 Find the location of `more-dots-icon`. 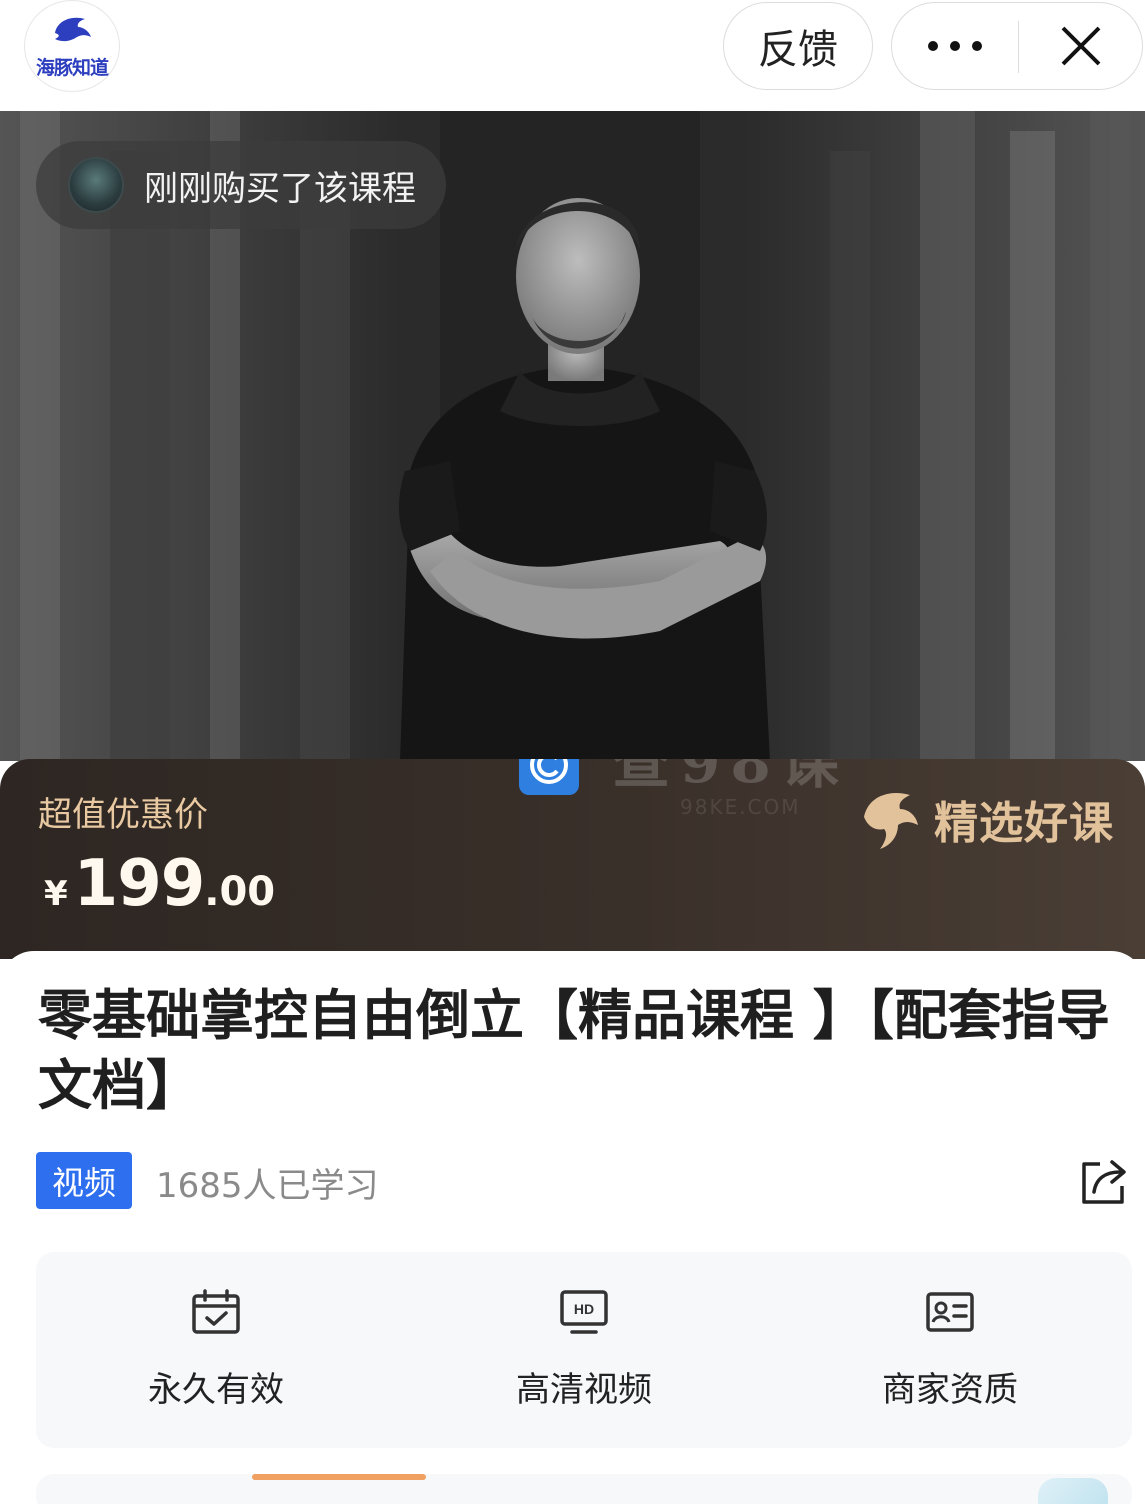

more-dots-icon is located at coordinates (955, 46).